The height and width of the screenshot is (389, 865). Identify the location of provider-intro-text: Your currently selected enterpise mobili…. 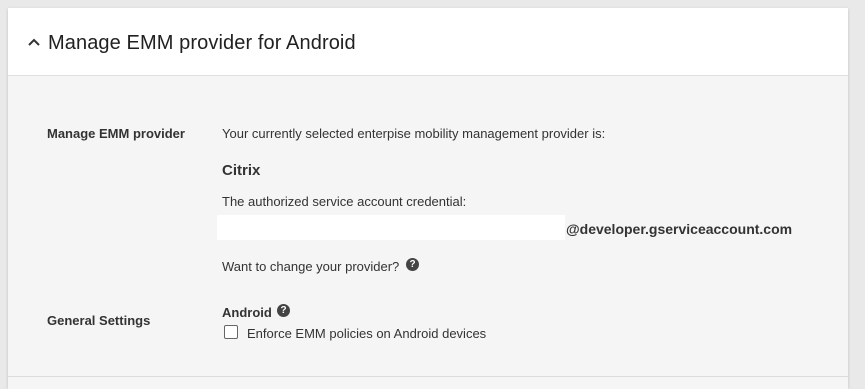
(414, 133).